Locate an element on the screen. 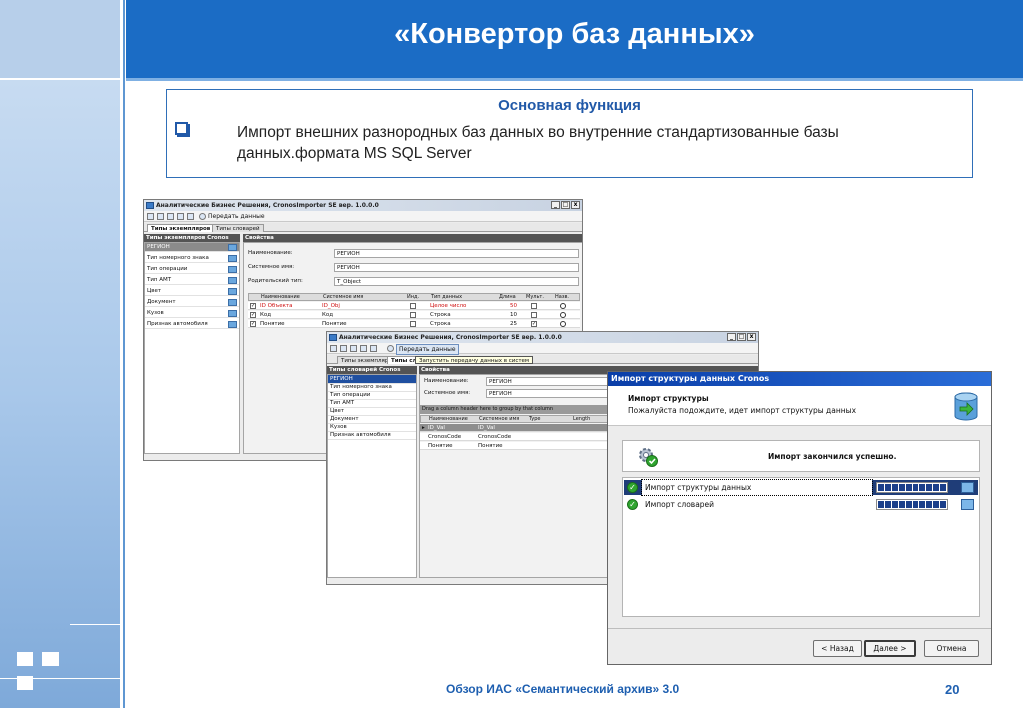 The image size is (1023, 708). column-header: Length is located at coordinates (581, 419).